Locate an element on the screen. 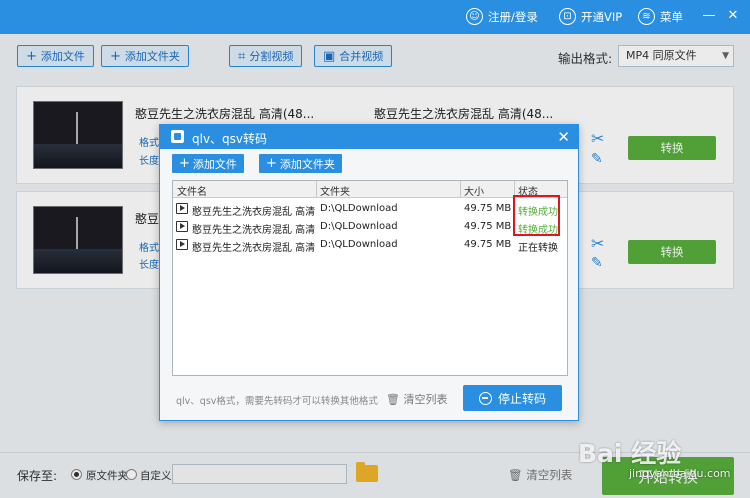 Image resolution: width=750 pixels, height=498 pixels. table-header: 文件名 文件夹 大小 状态 is located at coordinates (370, 189).